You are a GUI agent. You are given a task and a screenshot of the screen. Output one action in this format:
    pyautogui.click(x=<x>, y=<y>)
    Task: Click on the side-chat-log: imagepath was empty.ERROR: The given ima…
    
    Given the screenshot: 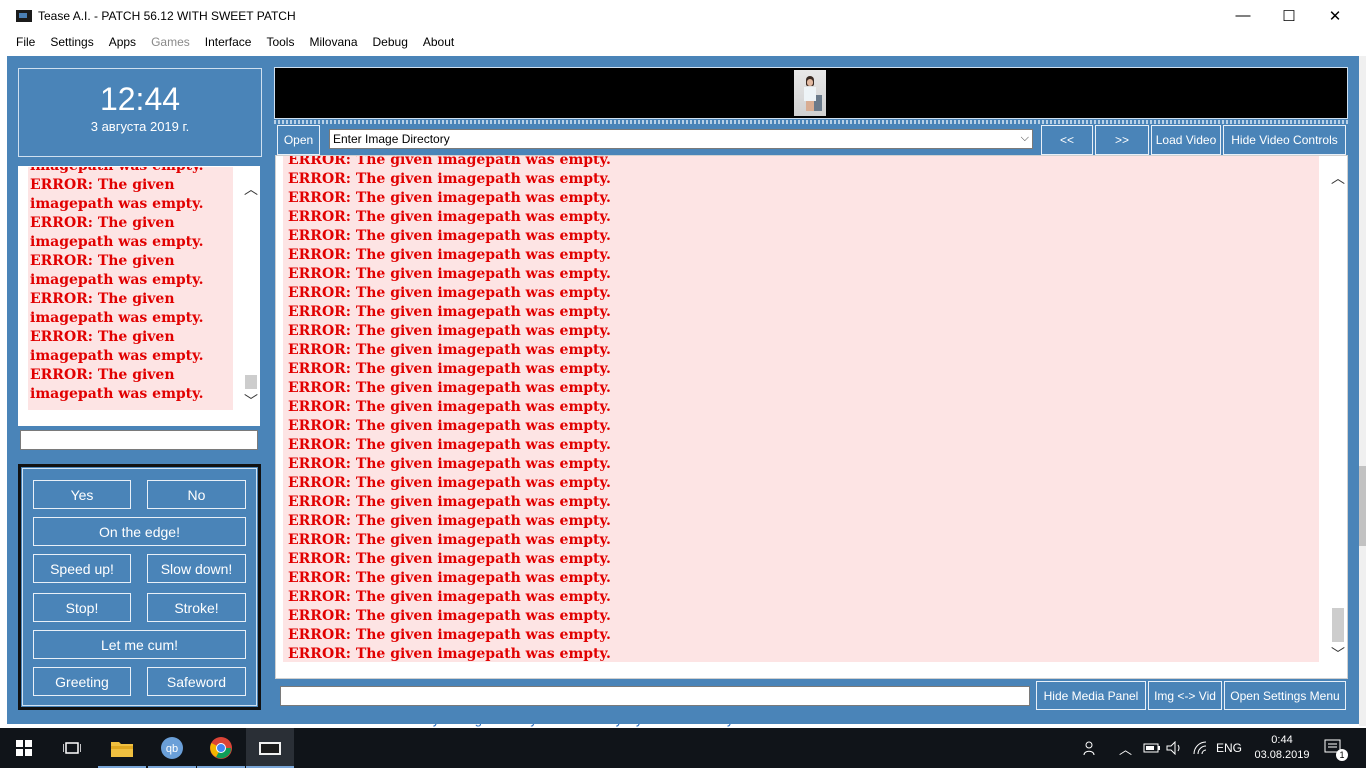 What is the action you would take?
    pyautogui.click(x=139, y=296)
    